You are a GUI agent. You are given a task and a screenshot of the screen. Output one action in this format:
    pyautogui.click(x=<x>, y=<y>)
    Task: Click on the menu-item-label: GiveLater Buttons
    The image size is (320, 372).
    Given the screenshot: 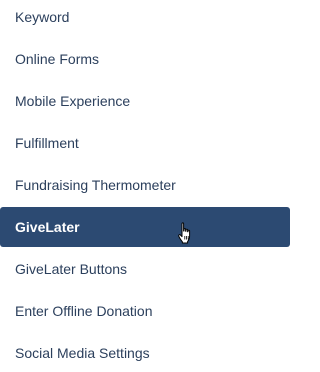 What is the action you would take?
    pyautogui.click(x=71, y=269)
    